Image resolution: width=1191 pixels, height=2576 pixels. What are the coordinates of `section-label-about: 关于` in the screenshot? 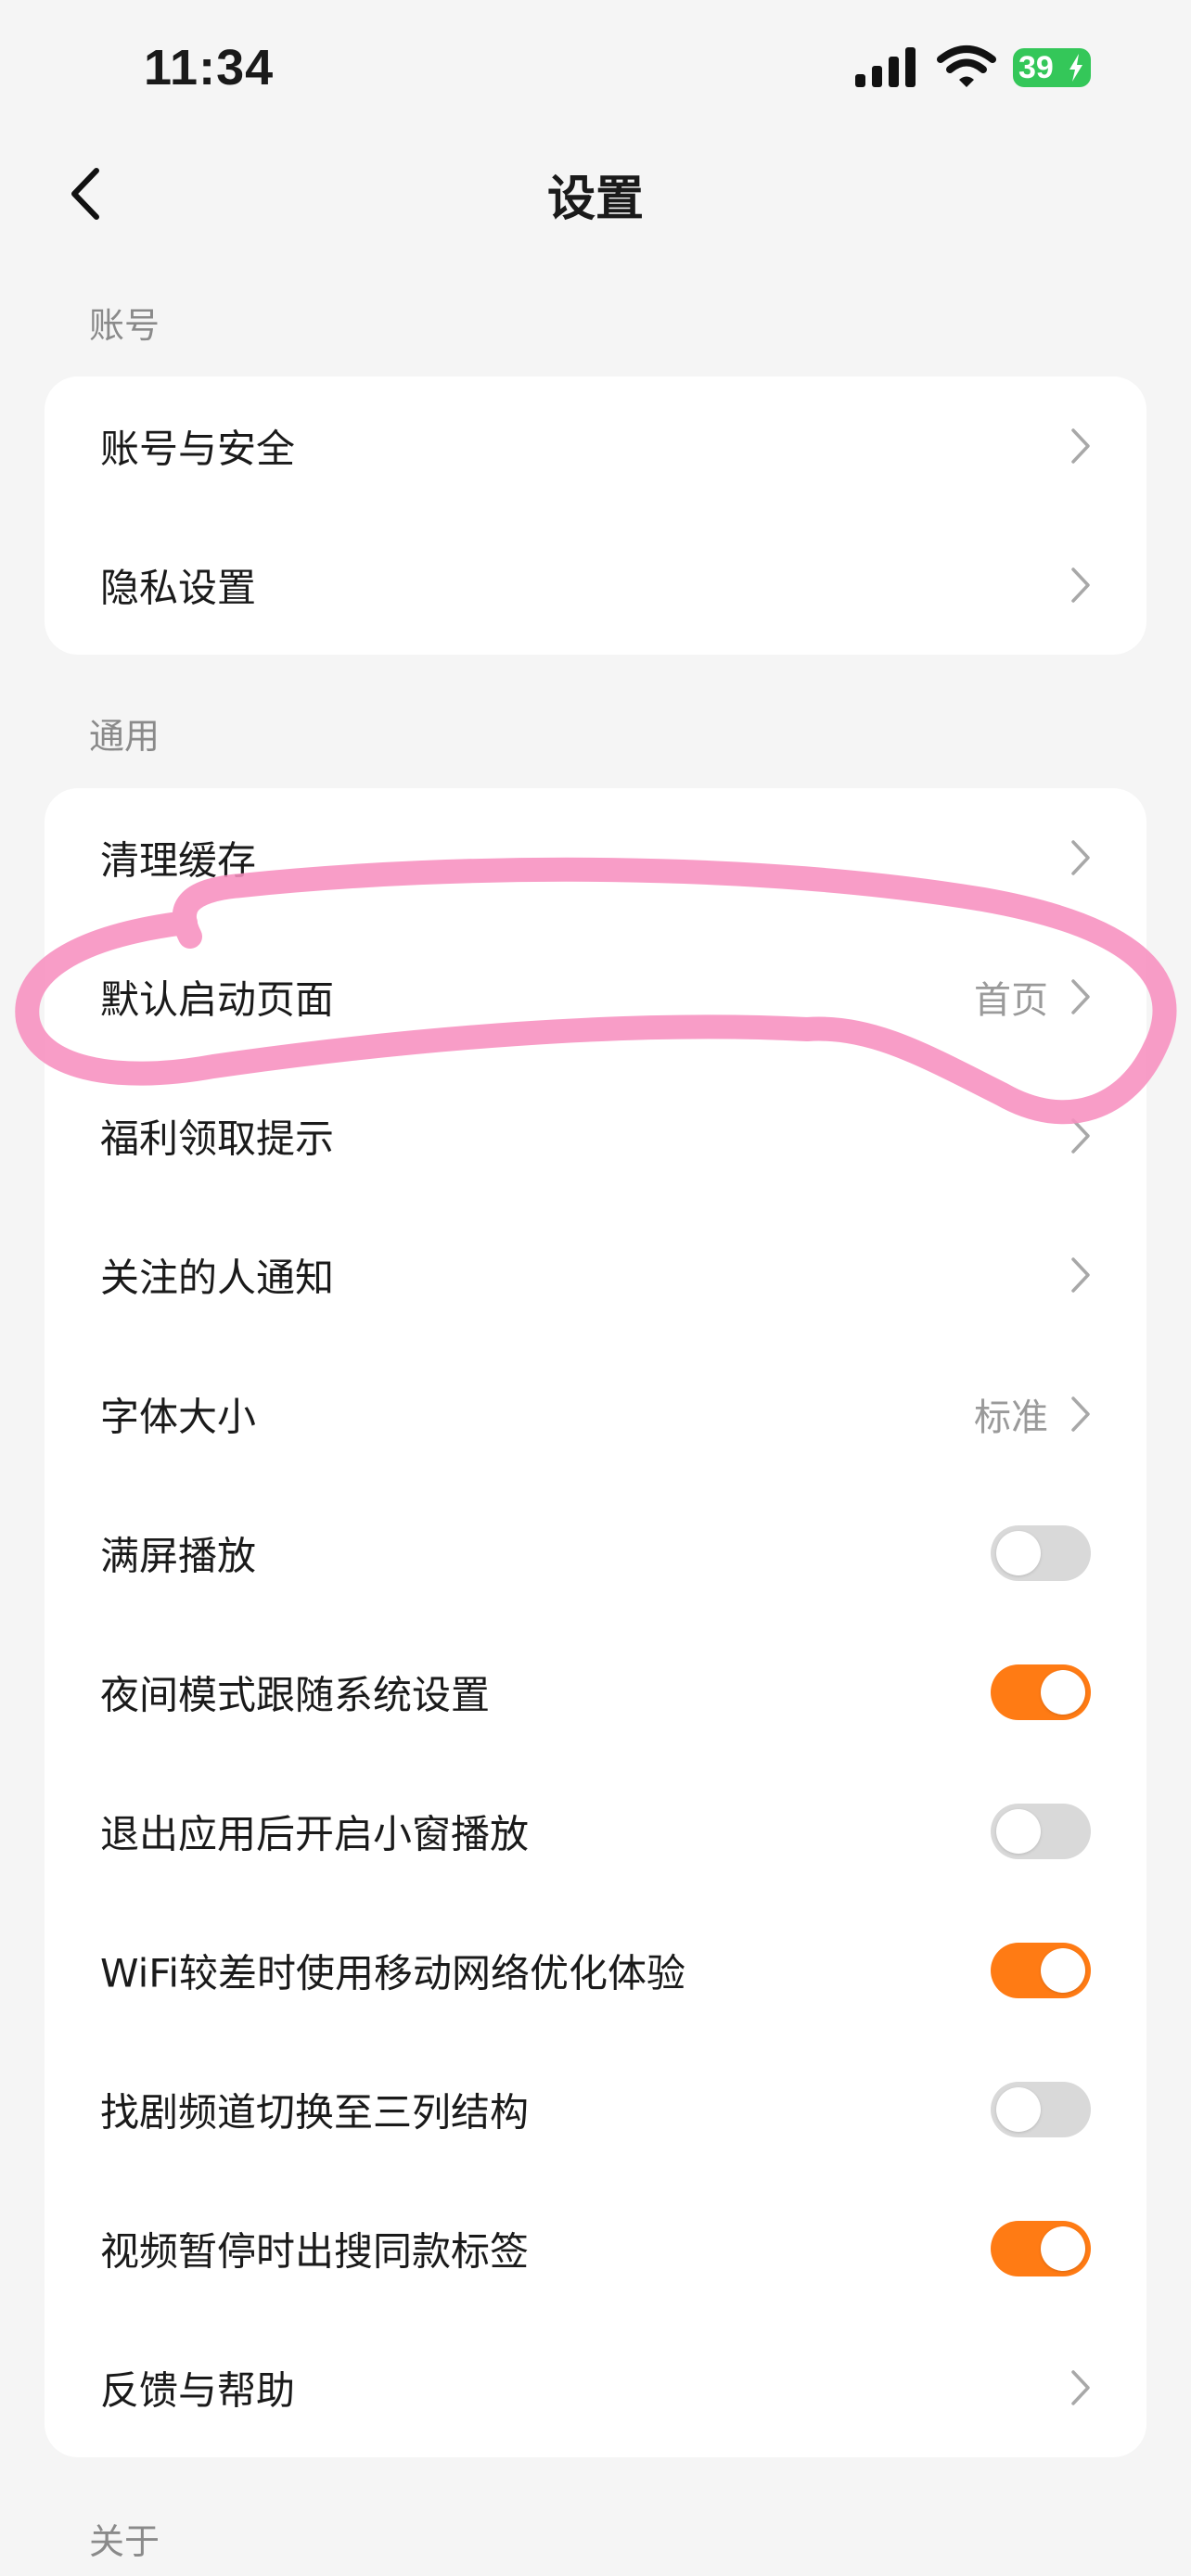 It's located at (124, 2541).